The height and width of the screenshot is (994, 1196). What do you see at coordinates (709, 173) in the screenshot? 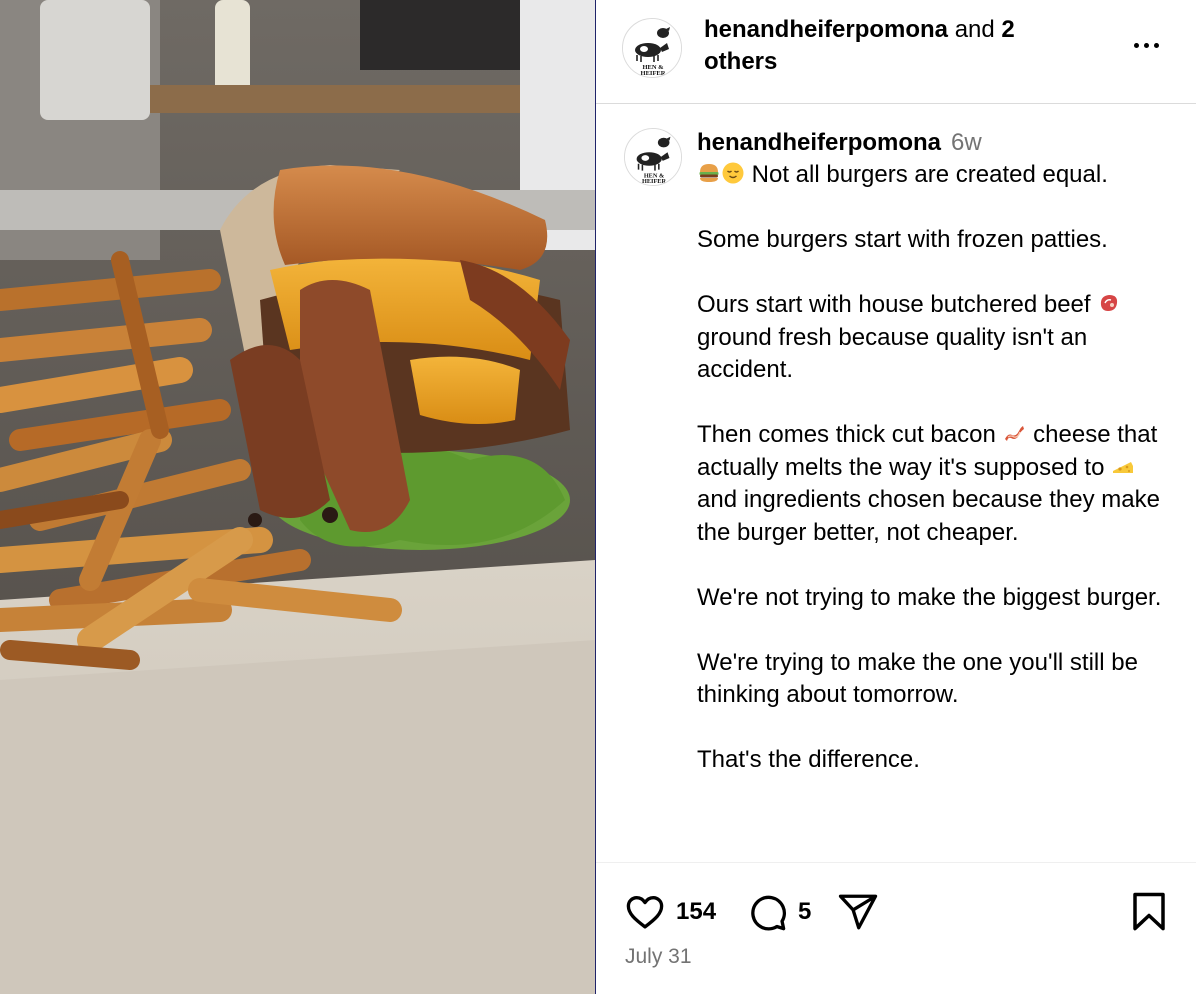
I see `burger-emoji` at bounding box center [709, 173].